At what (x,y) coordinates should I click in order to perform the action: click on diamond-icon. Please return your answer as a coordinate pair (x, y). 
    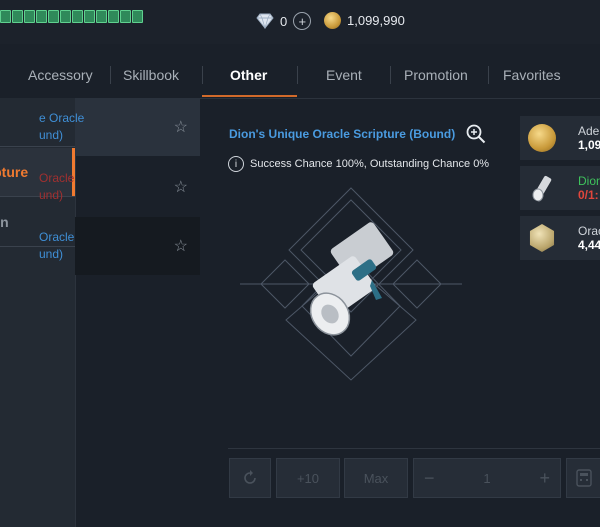
    Looking at the image, I should click on (265, 21).